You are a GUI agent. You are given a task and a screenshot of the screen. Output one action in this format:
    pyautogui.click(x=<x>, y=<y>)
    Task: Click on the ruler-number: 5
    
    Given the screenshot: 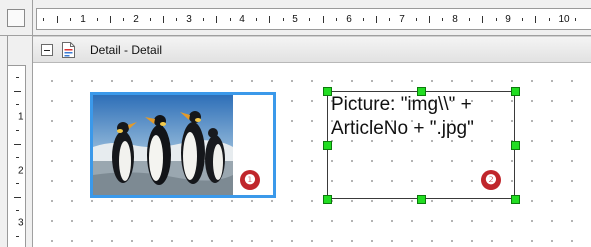 What is the action you would take?
    pyautogui.click(x=295, y=20)
    